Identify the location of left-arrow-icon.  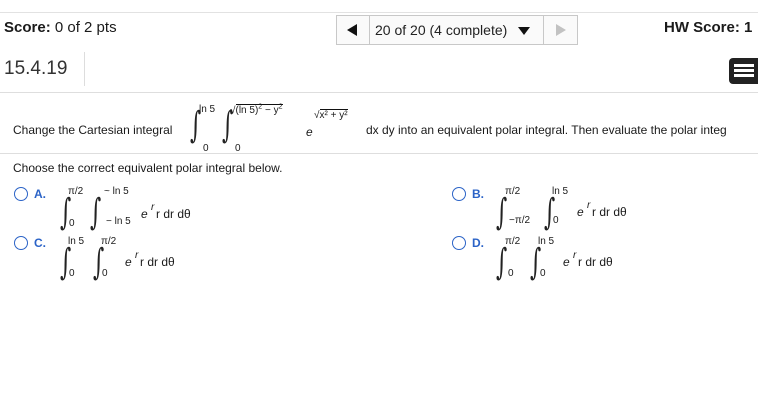
(353, 30).